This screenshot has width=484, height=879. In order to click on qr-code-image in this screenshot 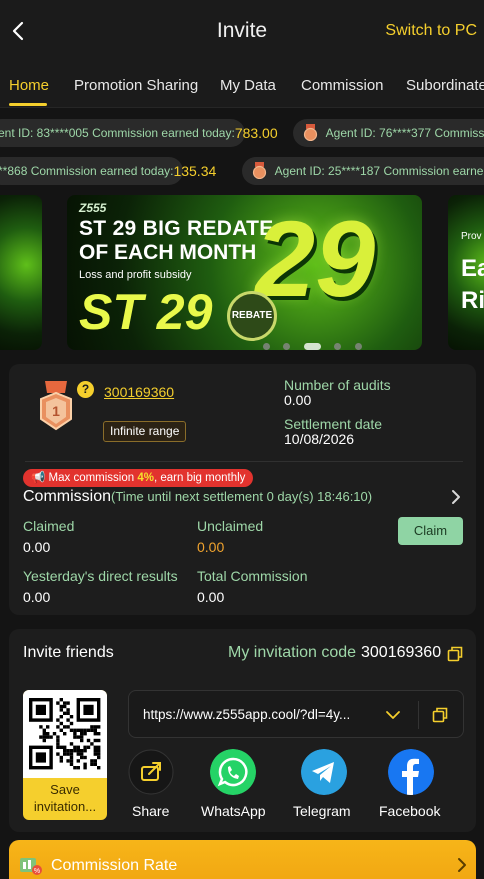, I will do `click(65, 734)`.